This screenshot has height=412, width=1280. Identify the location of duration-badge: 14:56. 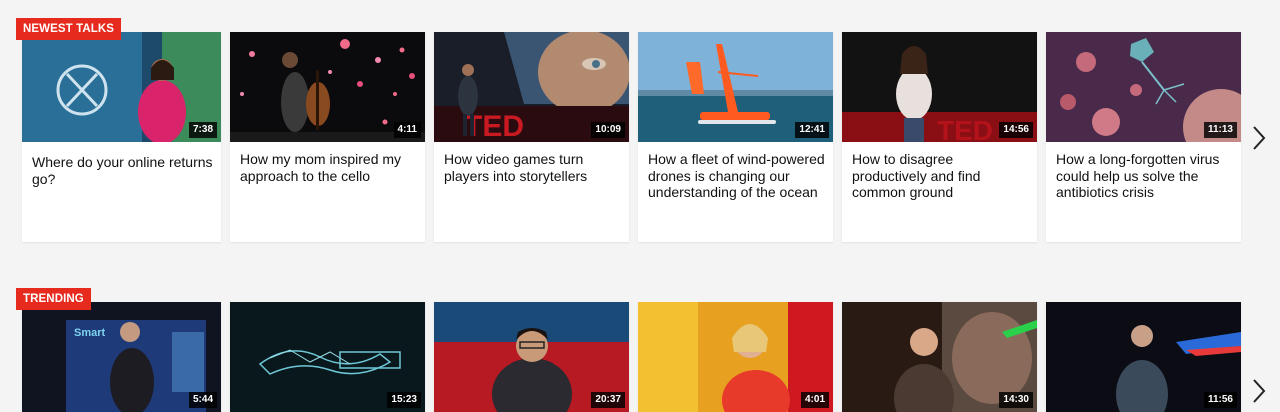
(1016, 130).